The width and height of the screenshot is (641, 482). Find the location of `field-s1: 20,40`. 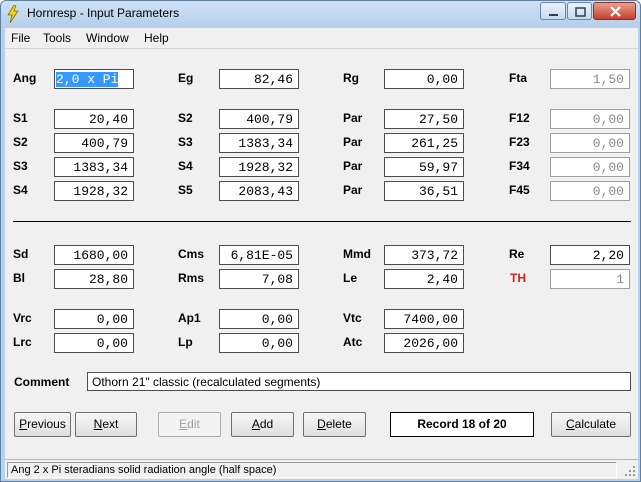

field-s1: 20,40 is located at coordinates (94, 119).